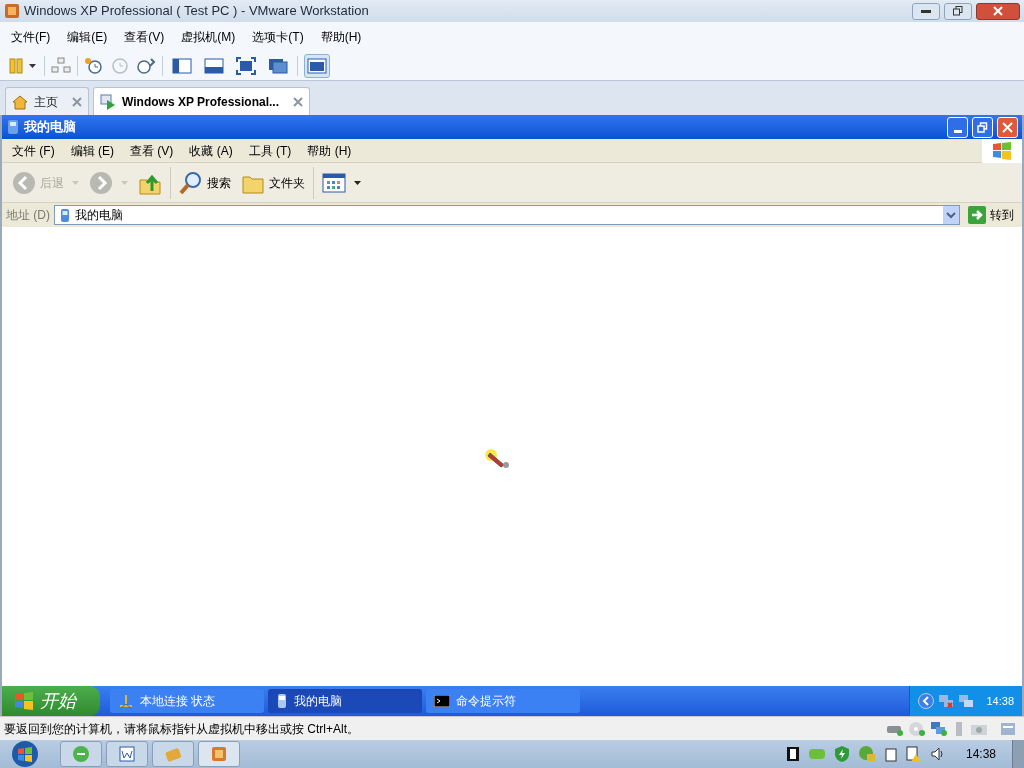 The height and width of the screenshot is (768, 1024). What do you see at coordinates (270, 150) in the screenshot?
I see `menu-item: 工具 (T)` at bounding box center [270, 150].